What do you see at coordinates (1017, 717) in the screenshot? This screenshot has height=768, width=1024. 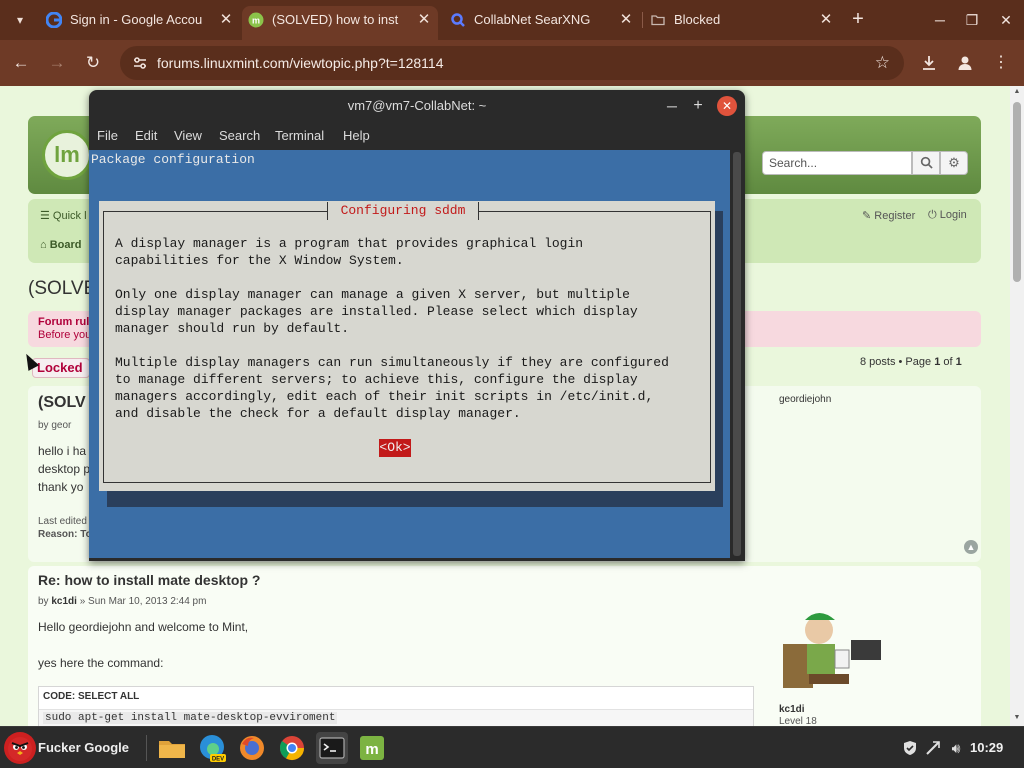 I see `scroll-down-arrow: ▼` at bounding box center [1017, 717].